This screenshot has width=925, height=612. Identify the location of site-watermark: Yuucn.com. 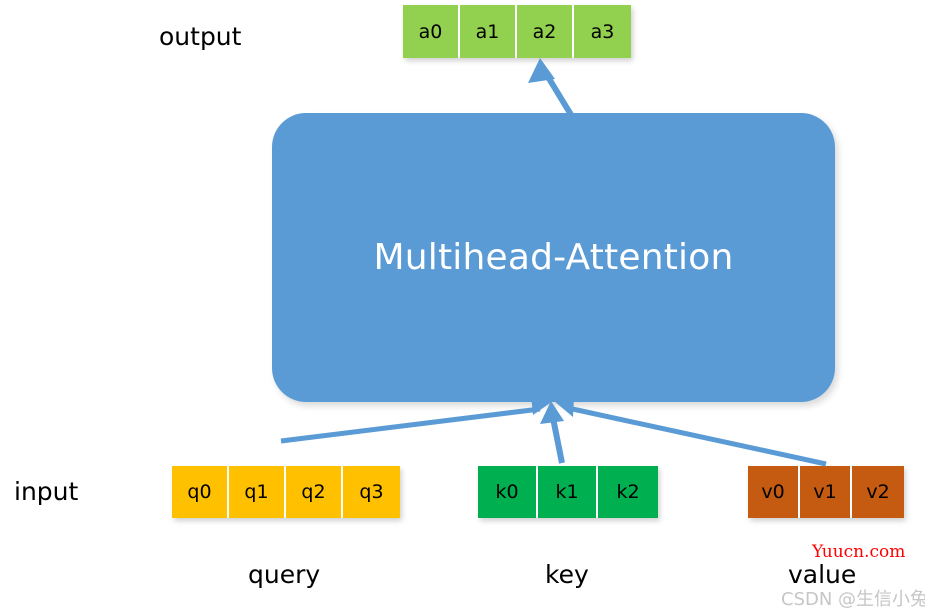
(859, 552).